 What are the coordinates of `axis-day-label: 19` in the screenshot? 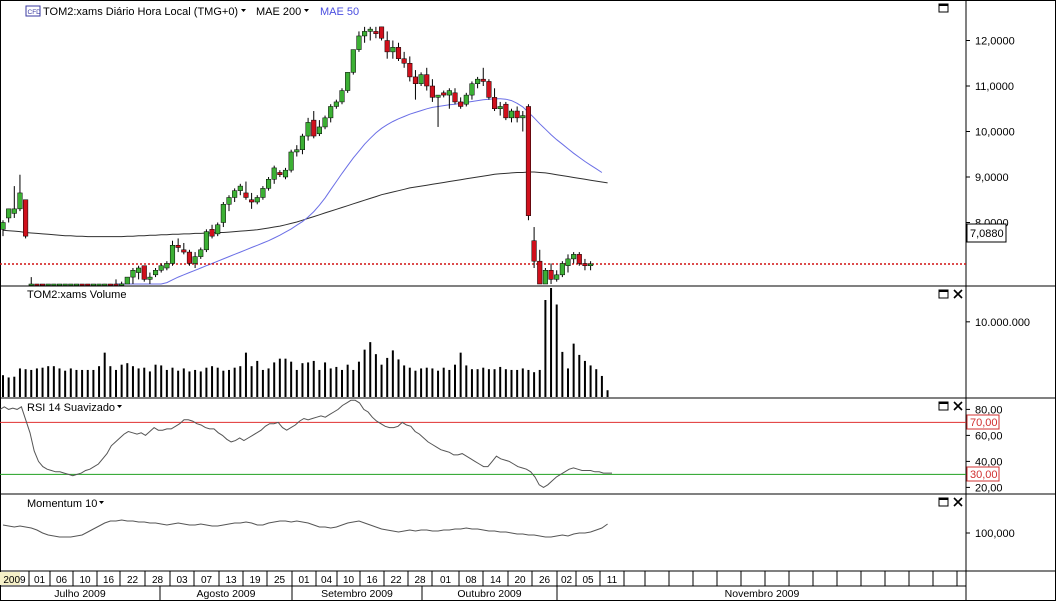 It's located at (255, 580).